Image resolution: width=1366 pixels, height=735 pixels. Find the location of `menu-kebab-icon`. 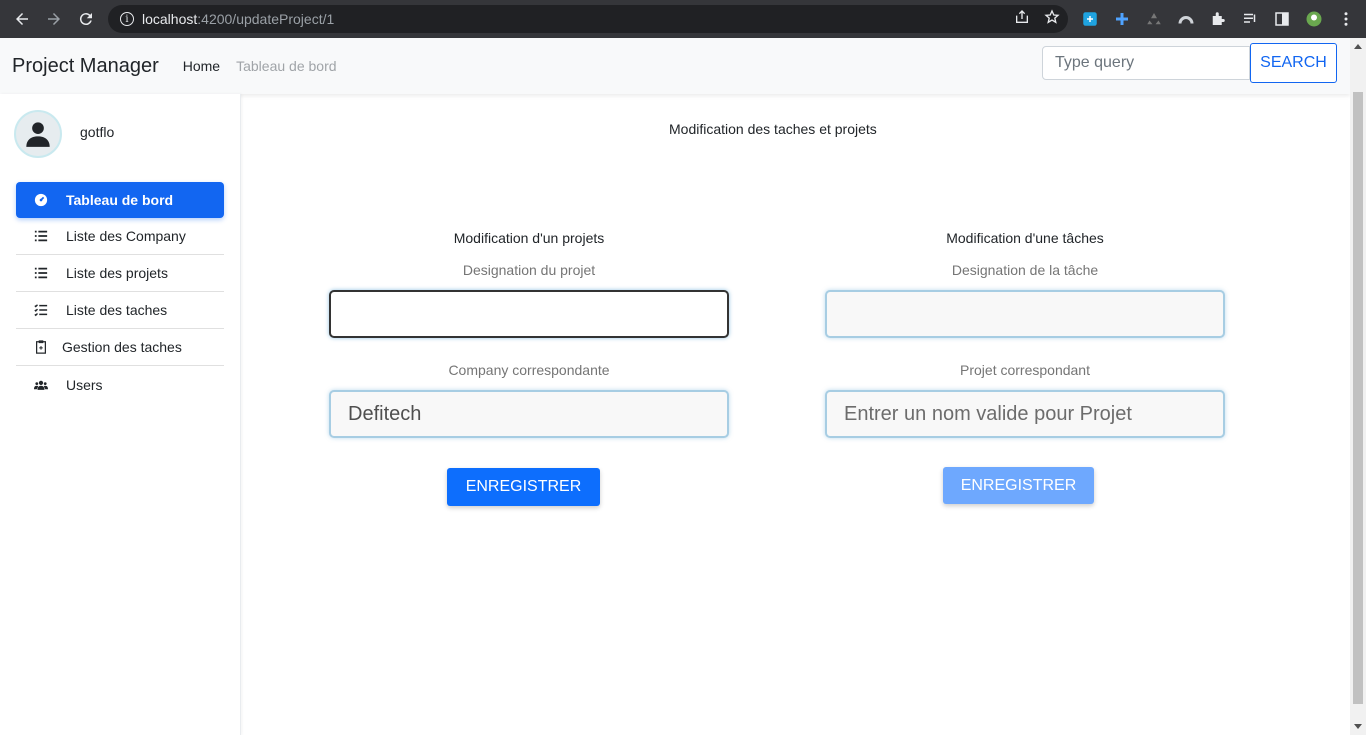

menu-kebab-icon is located at coordinates (1346, 19).